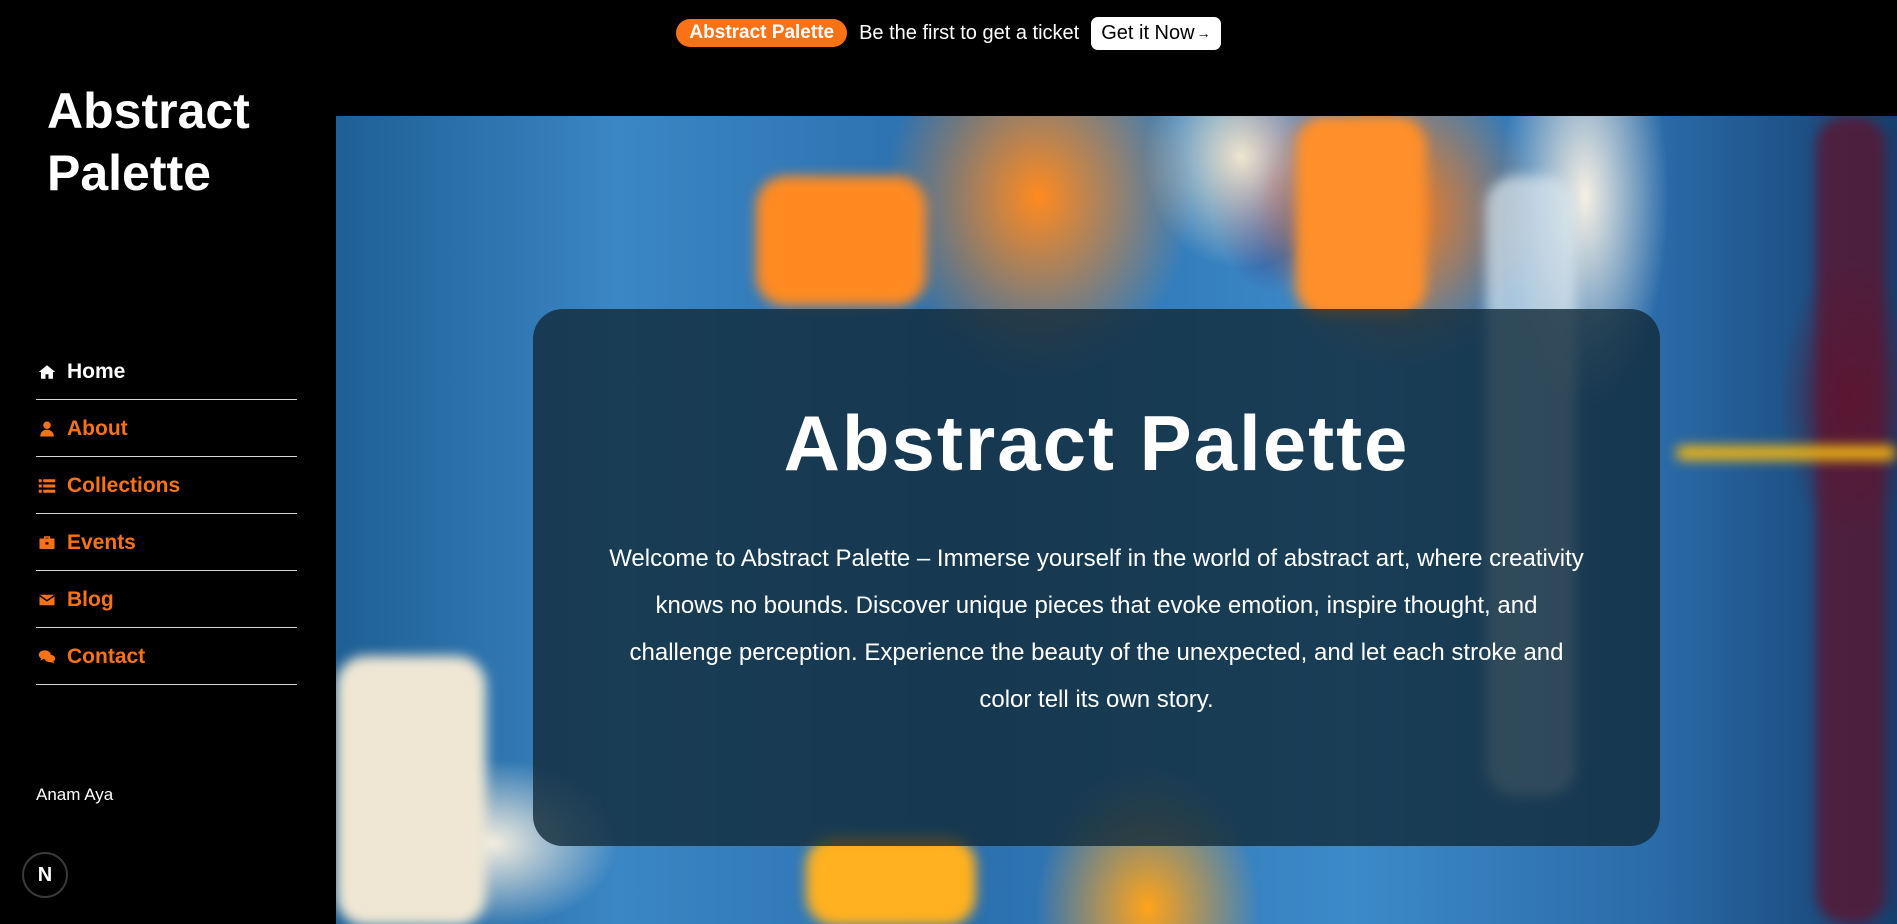 The height and width of the screenshot is (924, 1897). I want to click on sidebar-item-collections: Collections, so click(166, 485).